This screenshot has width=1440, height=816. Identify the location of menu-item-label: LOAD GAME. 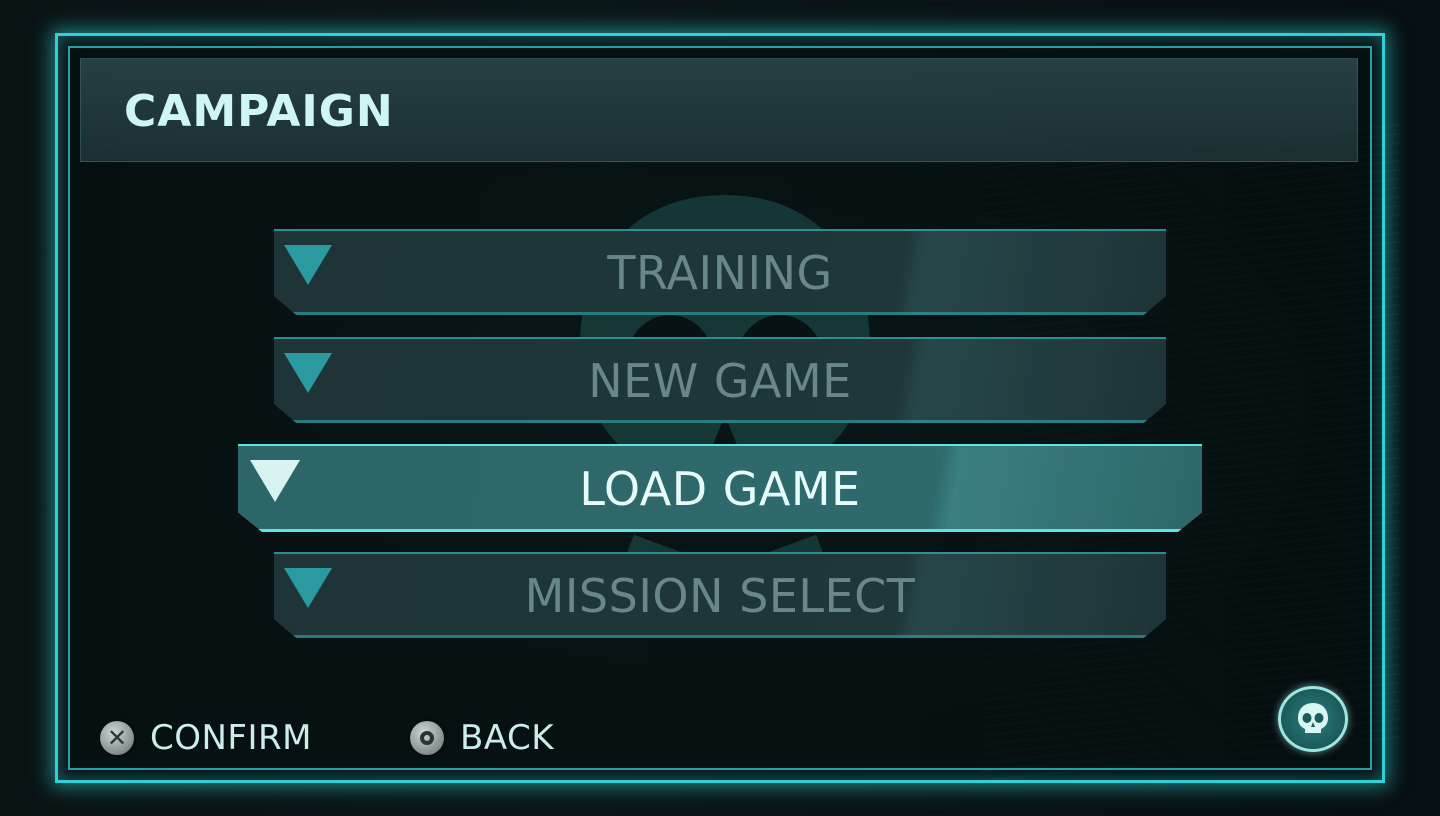
(720, 489).